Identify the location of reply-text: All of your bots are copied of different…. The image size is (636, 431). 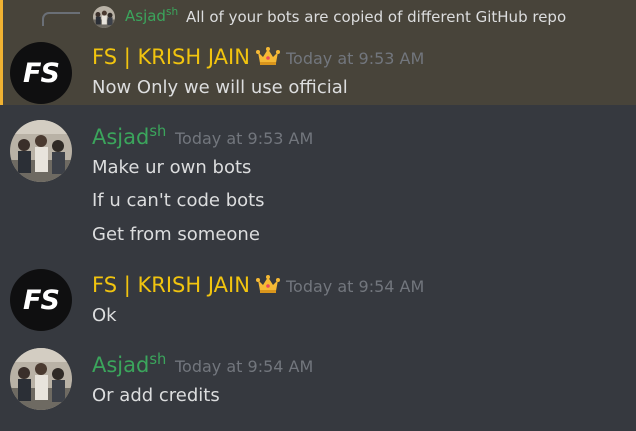
(376, 17).